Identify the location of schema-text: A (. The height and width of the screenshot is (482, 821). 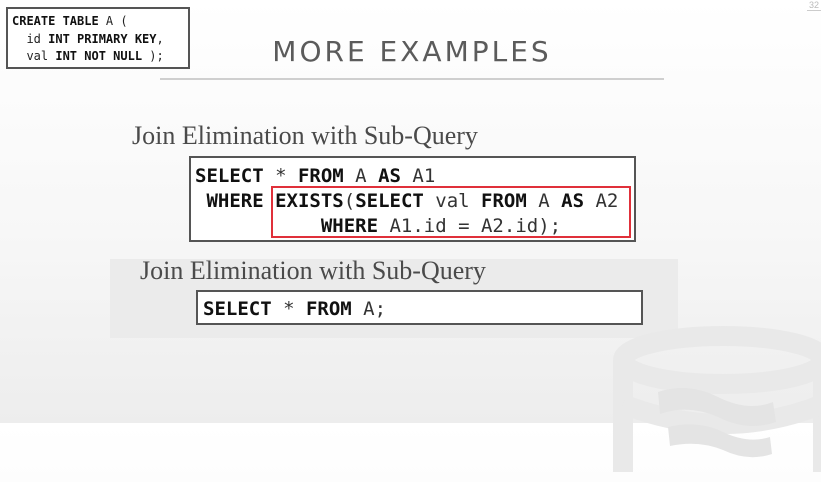
(113, 21).